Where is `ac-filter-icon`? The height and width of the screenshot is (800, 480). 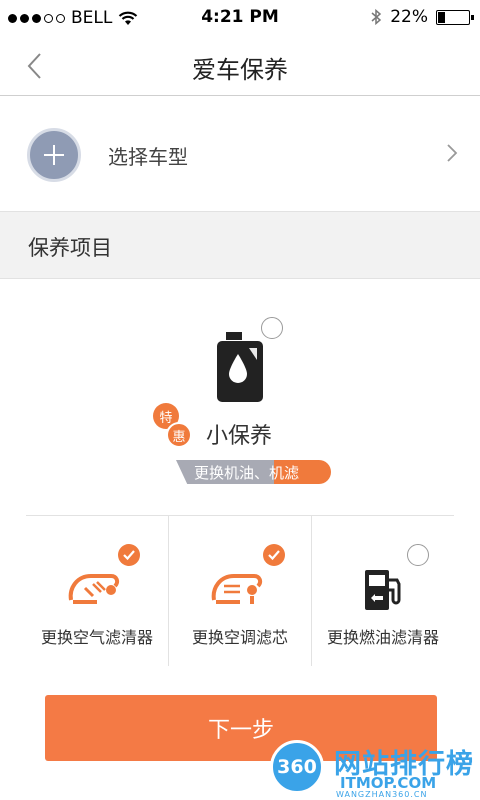 ac-filter-icon is located at coordinates (237, 589).